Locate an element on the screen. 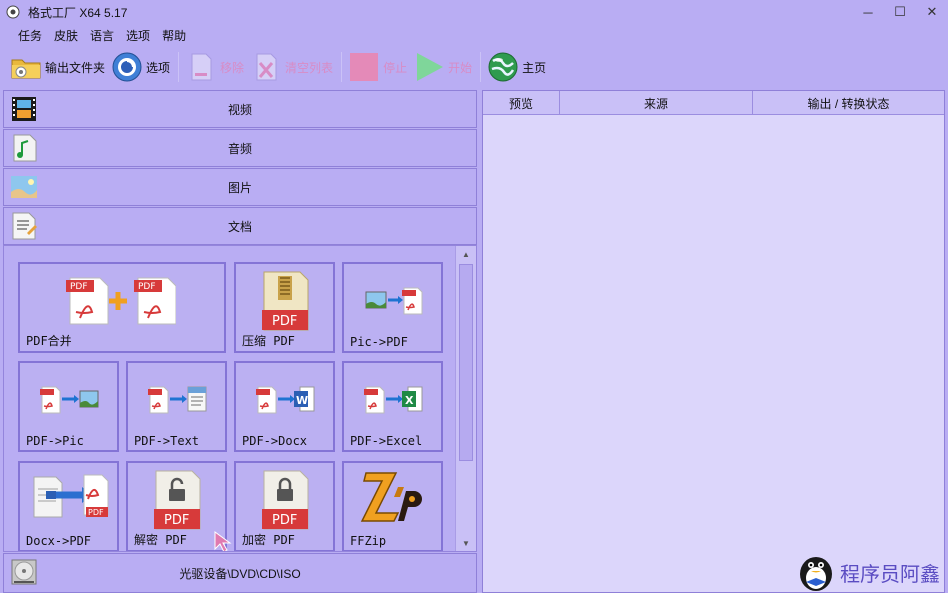 Image resolution: width=948 pixels, height=593 pixels. watermark-text: 程序员阿鑫 is located at coordinates (890, 573).